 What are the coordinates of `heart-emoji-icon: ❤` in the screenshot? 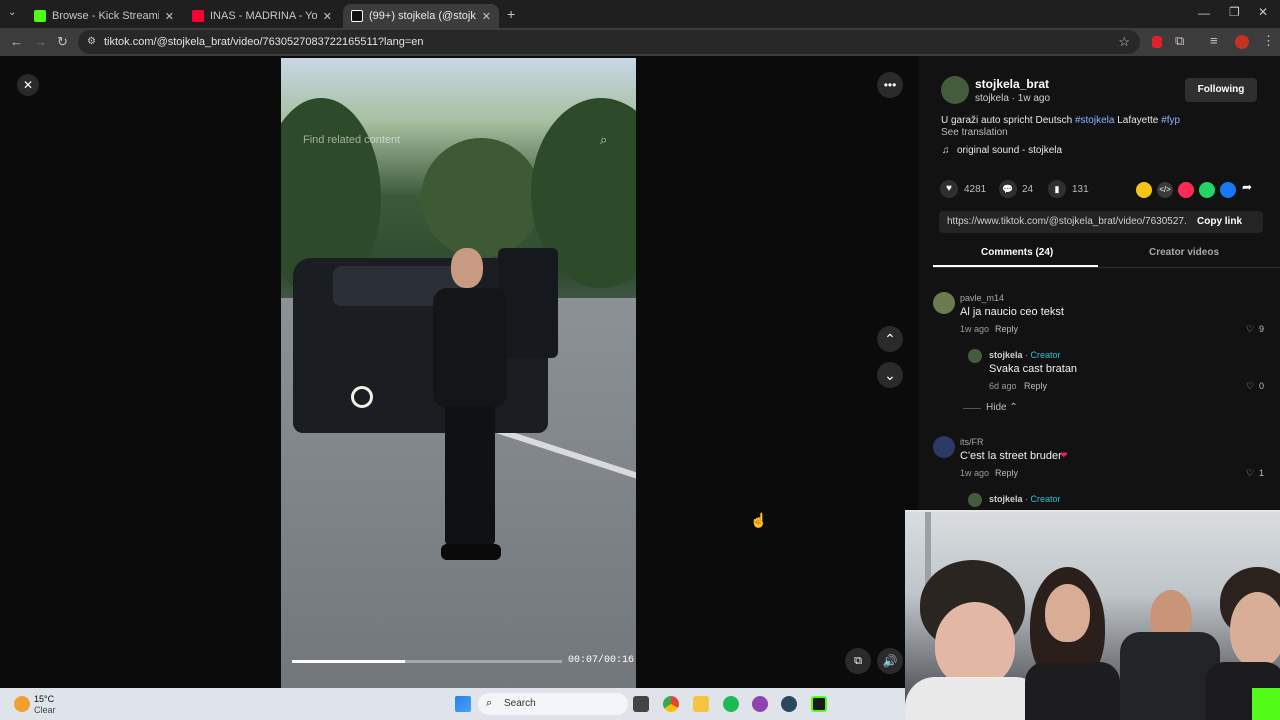 It's located at (1064, 455).